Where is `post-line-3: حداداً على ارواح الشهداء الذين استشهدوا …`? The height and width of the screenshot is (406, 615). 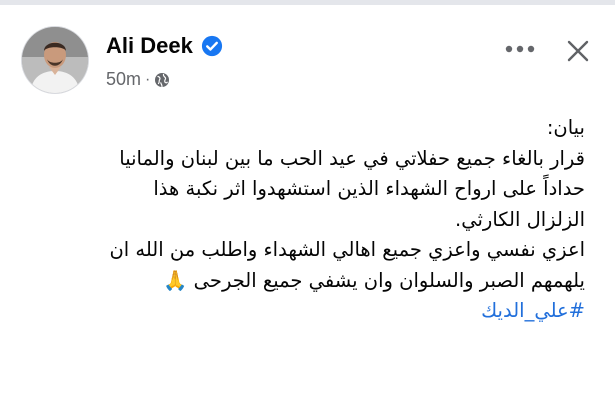 post-line-3: حداداً على ارواح الشهداء الذين استشهدوا … is located at coordinates (369, 188).